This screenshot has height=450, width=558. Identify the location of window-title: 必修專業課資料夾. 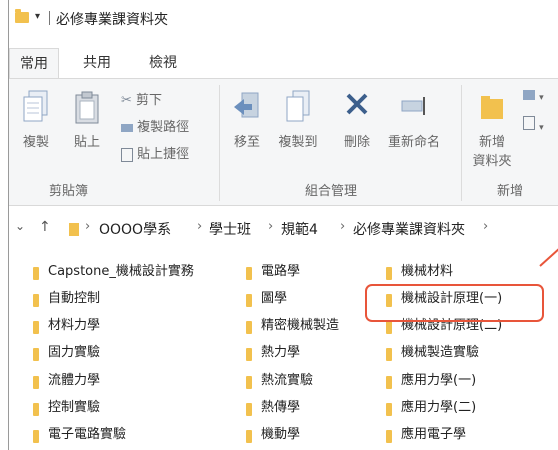
(112, 20).